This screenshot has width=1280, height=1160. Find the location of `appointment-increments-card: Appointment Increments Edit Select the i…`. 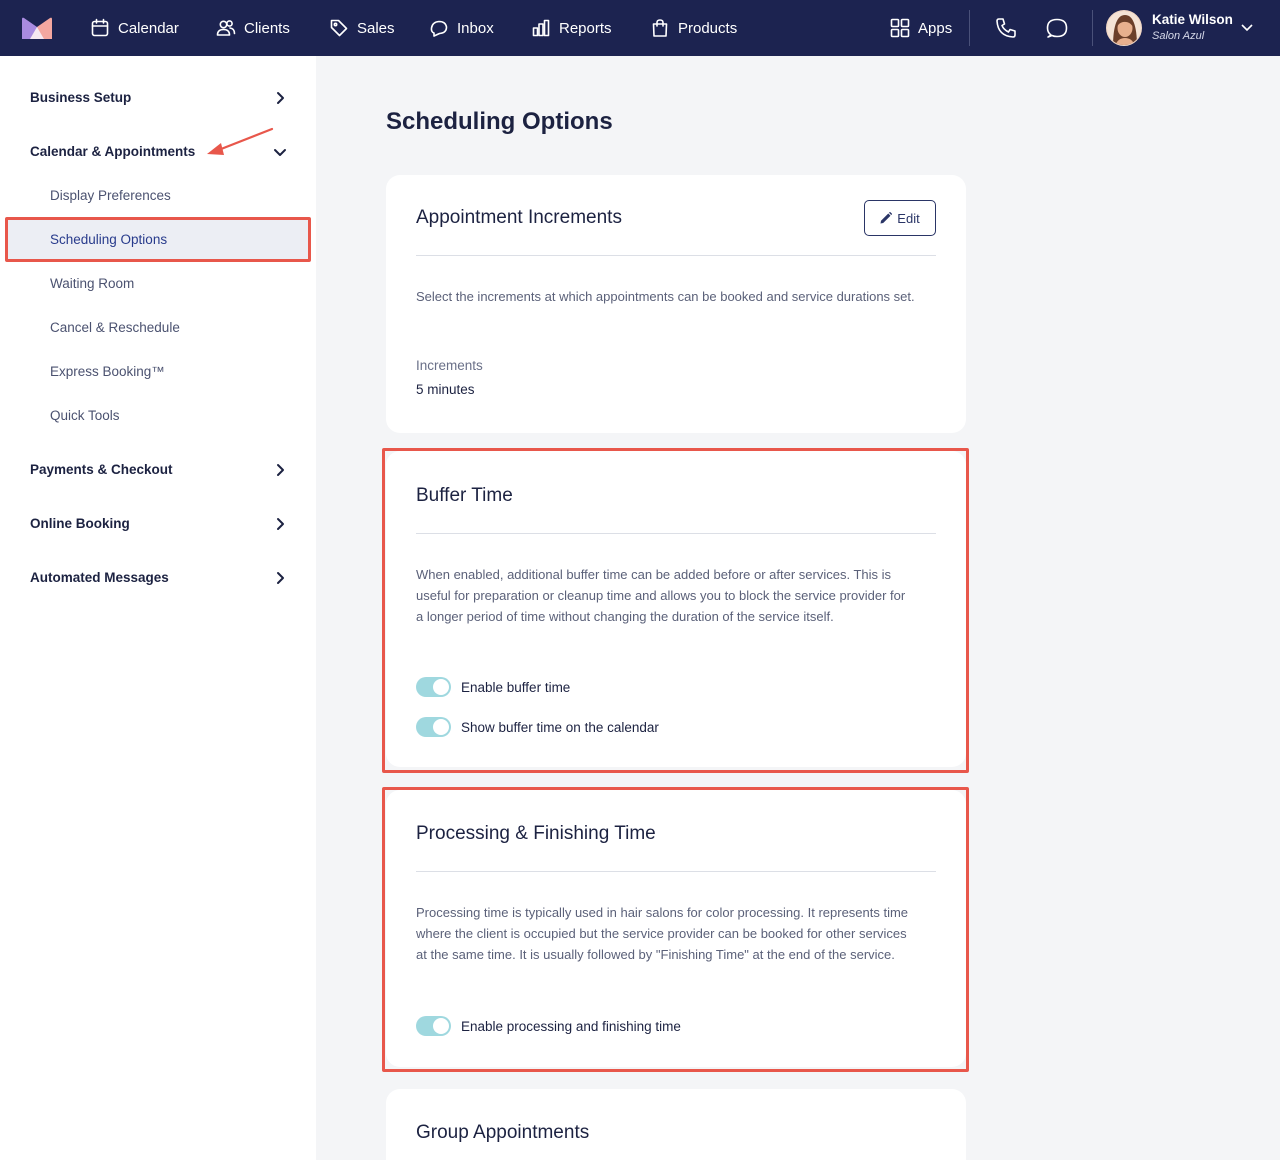

appointment-increments-card: Appointment Increments Edit Select the i… is located at coordinates (676, 304).